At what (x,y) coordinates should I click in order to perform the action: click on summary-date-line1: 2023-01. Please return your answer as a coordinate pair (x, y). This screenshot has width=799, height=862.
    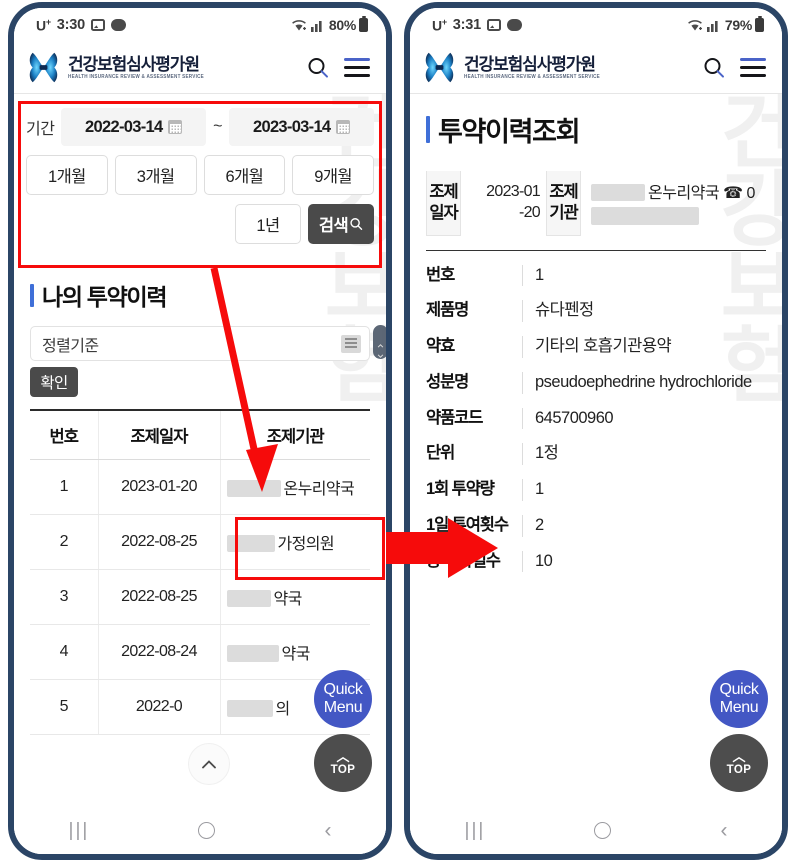
    Looking at the image, I should click on (513, 192).